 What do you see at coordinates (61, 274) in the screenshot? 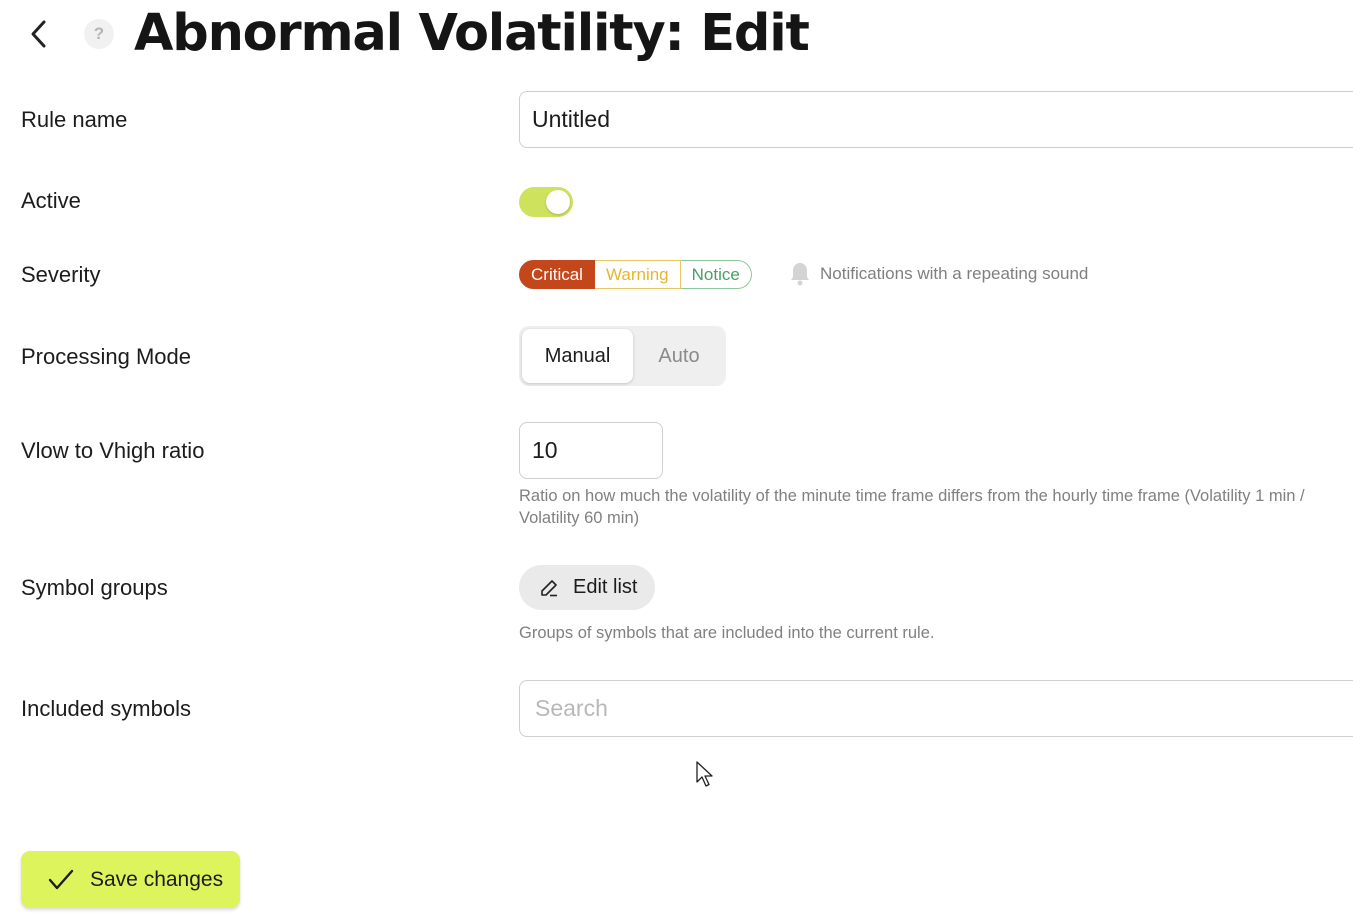
I see `severity-label: Severity` at bounding box center [61, 274].